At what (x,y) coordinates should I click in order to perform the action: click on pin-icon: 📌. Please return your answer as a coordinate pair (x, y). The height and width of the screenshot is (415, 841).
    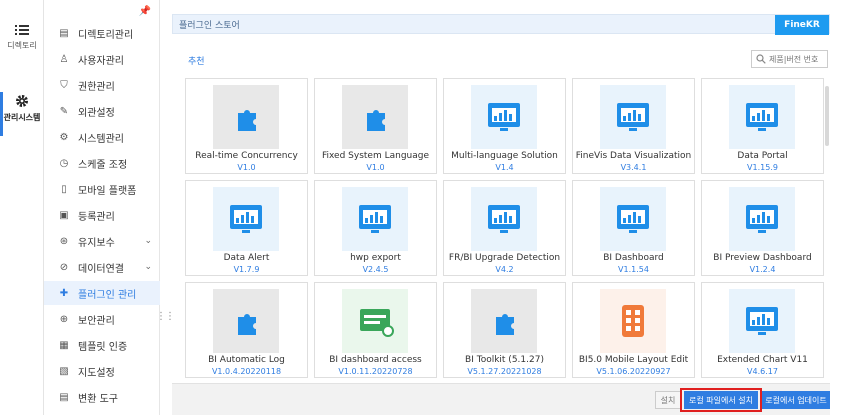
    Looking at the image, I should click on (145, 11).